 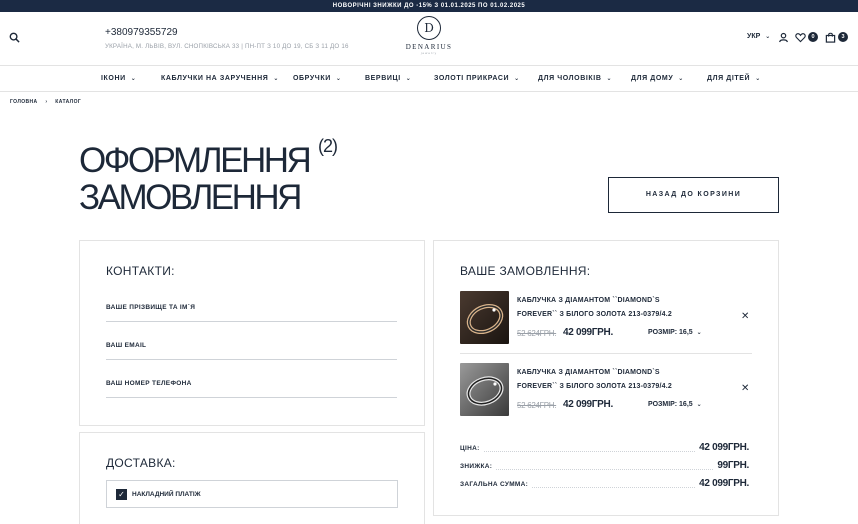 I want to click on delivery-card: ДОСТАВКА: ✓ НАКЛАДНИЙ ПЛАТІЖ, so click(x=252, y=478).